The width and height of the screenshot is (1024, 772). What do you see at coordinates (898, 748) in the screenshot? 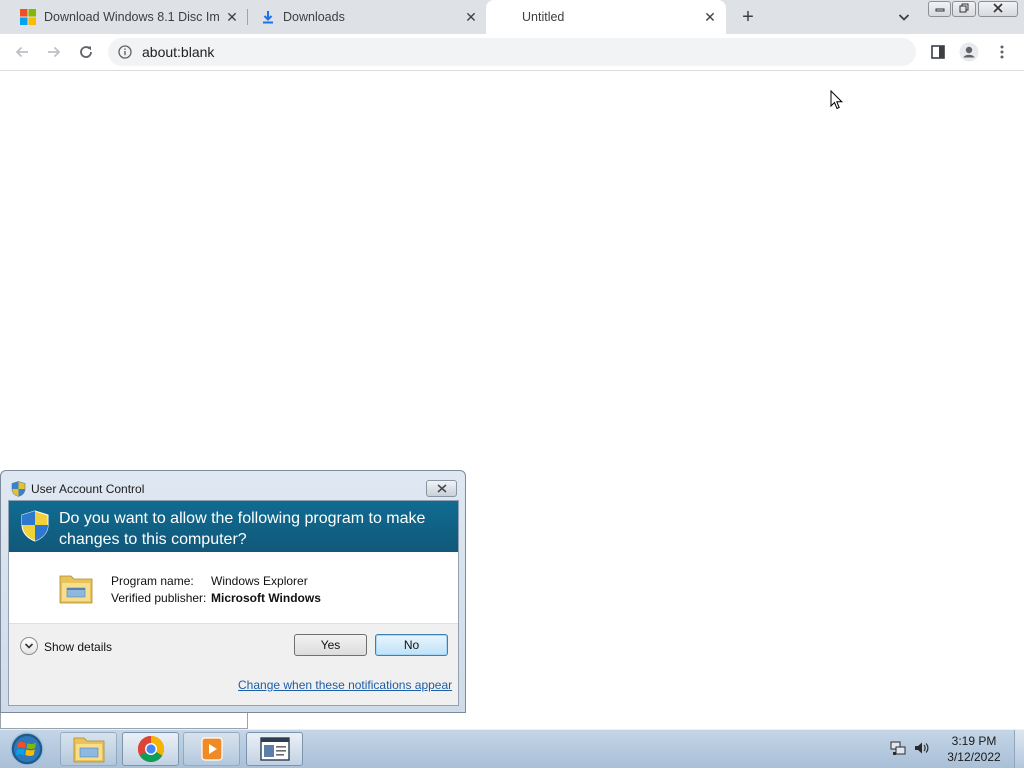
I see `network-icon` at bounding box center [898, 748].